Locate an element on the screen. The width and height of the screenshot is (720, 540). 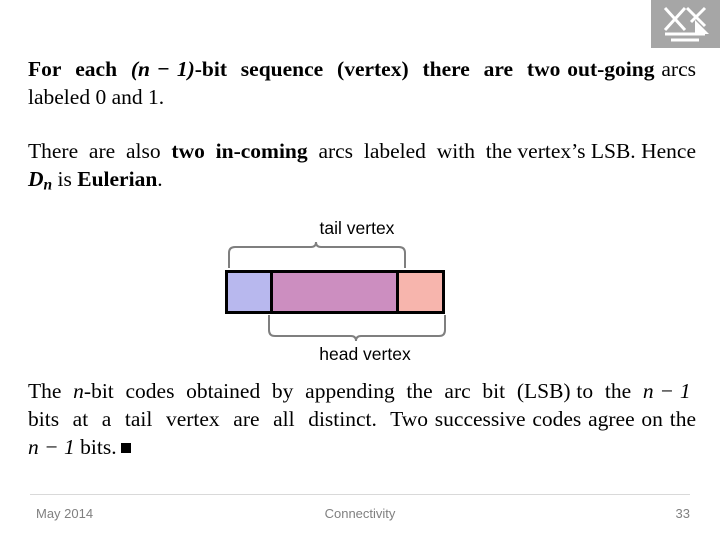
footer-divider is located at coordinates (360, 494).